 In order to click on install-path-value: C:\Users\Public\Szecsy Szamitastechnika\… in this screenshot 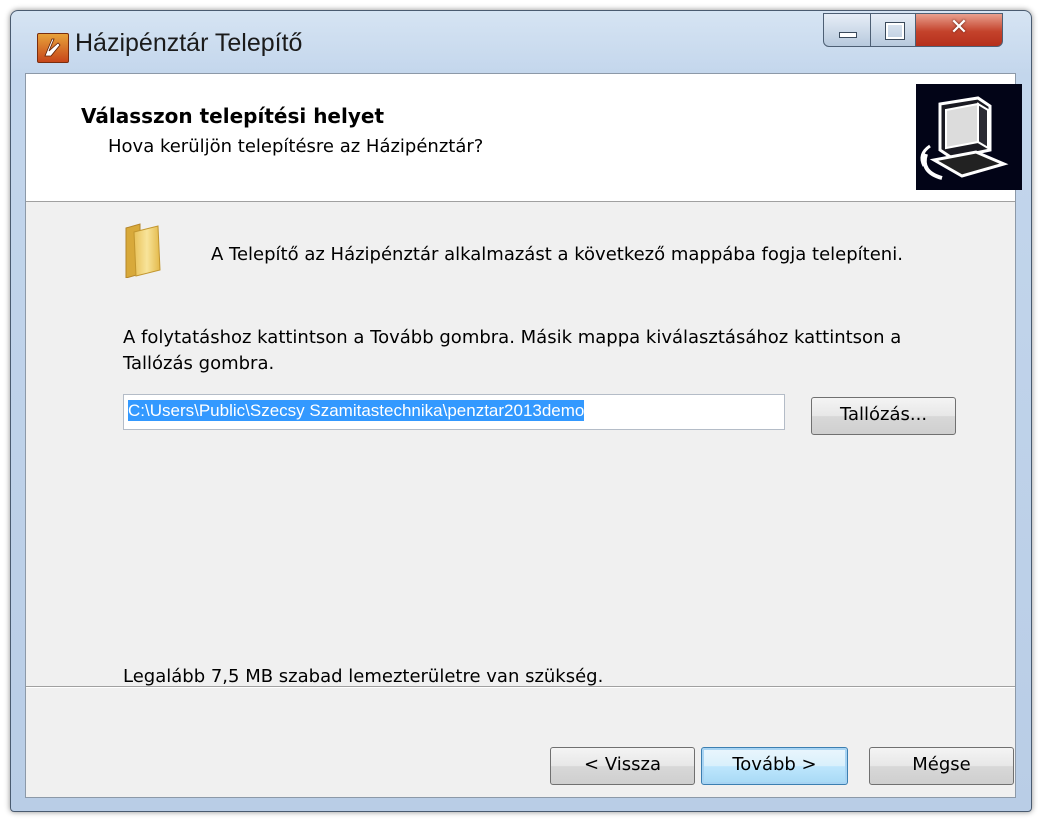, I will do `click(356, 410)`.